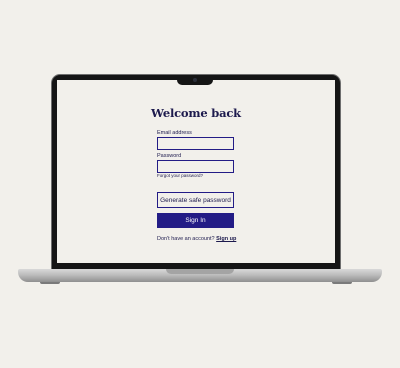  What do you see at coordinates (200, 271) in the screenshot?
I see `laptop-trackpad-notch` at bounding box center [200, 271].